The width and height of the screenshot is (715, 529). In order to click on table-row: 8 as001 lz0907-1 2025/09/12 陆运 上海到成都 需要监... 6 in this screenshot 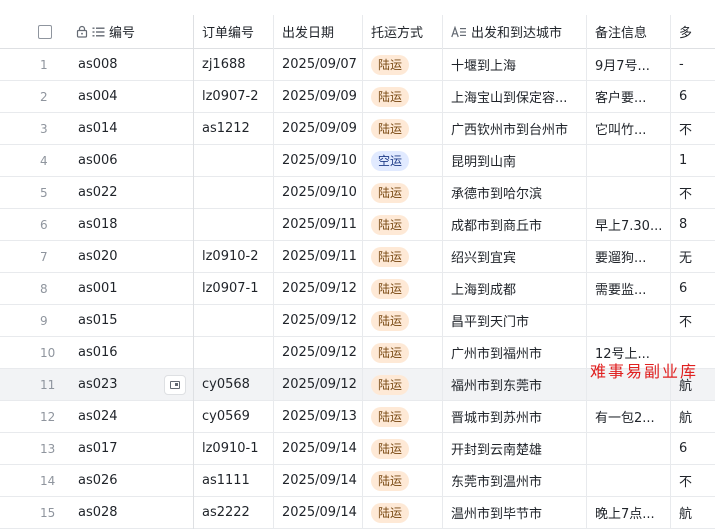, I will do `click(357, 289)`.